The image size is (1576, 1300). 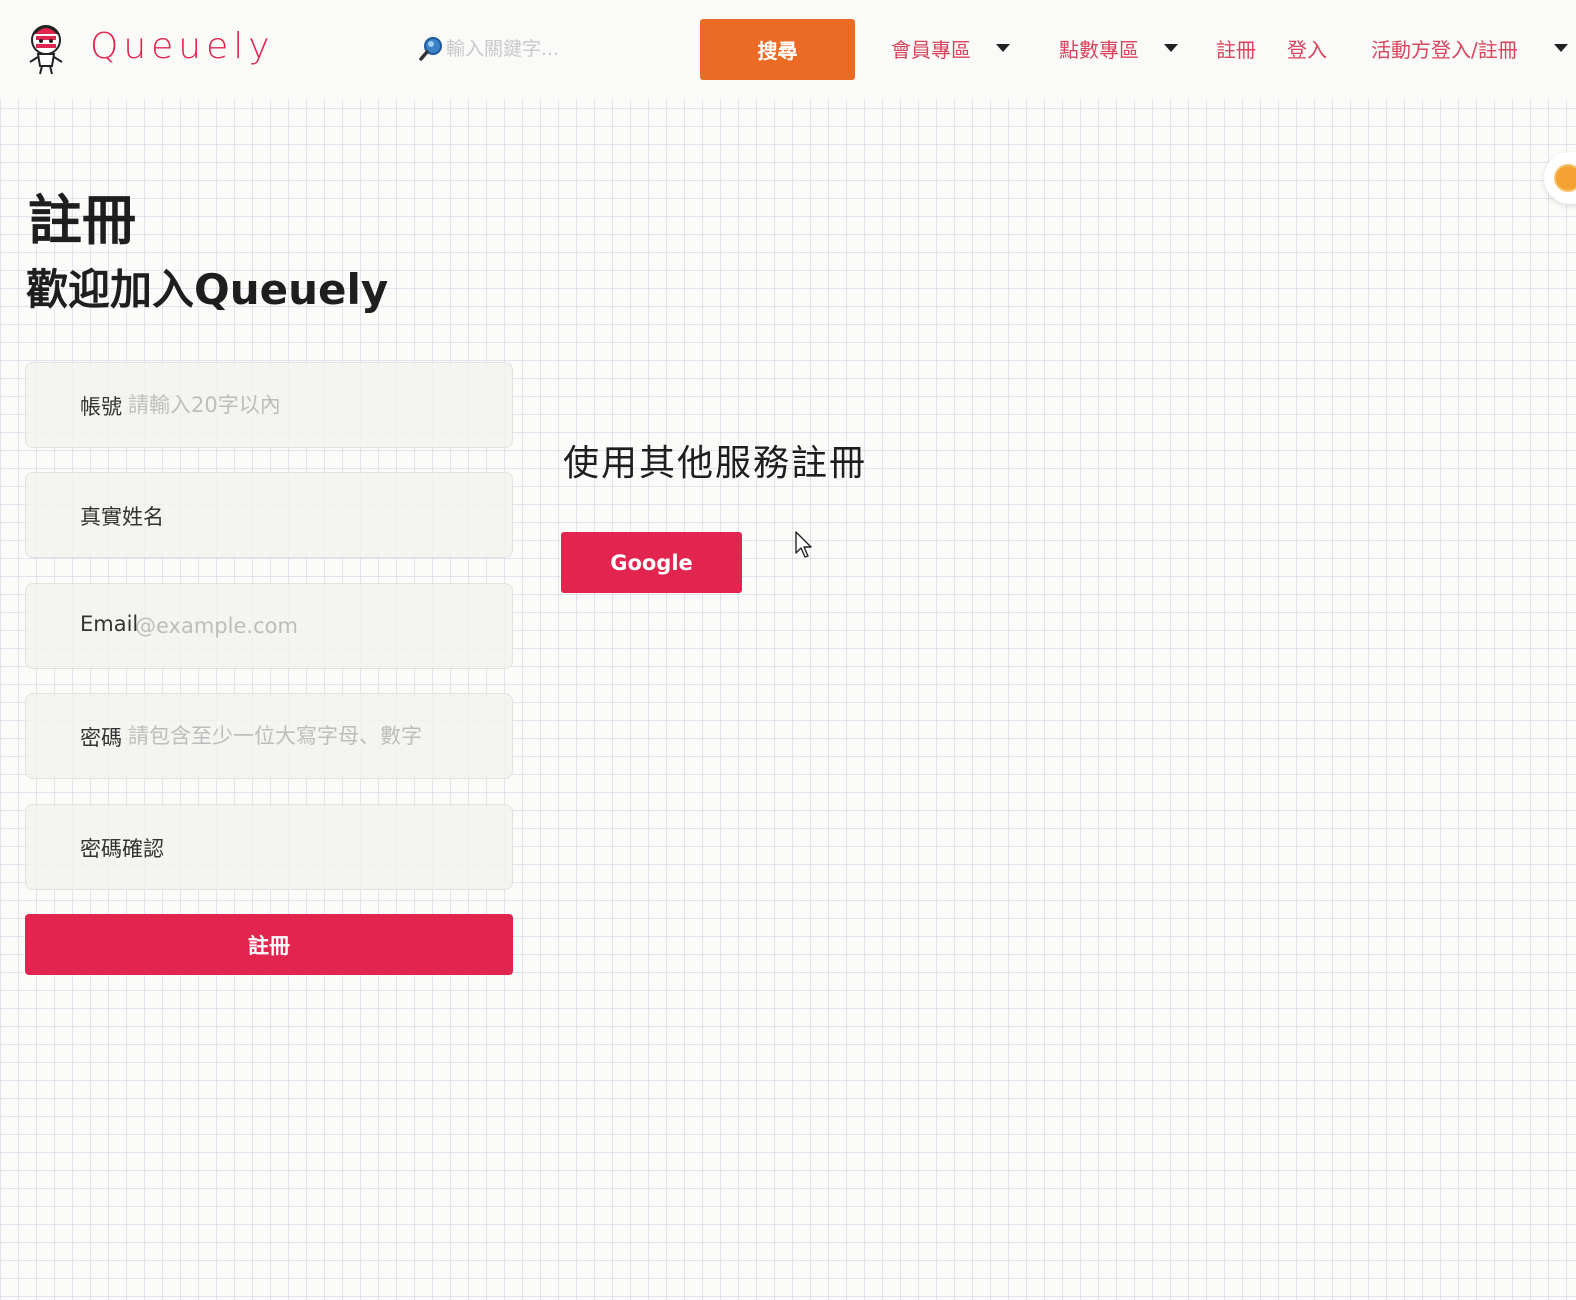 I want to click on nav-register-link: 註冊, so click(x=1236, y=48).